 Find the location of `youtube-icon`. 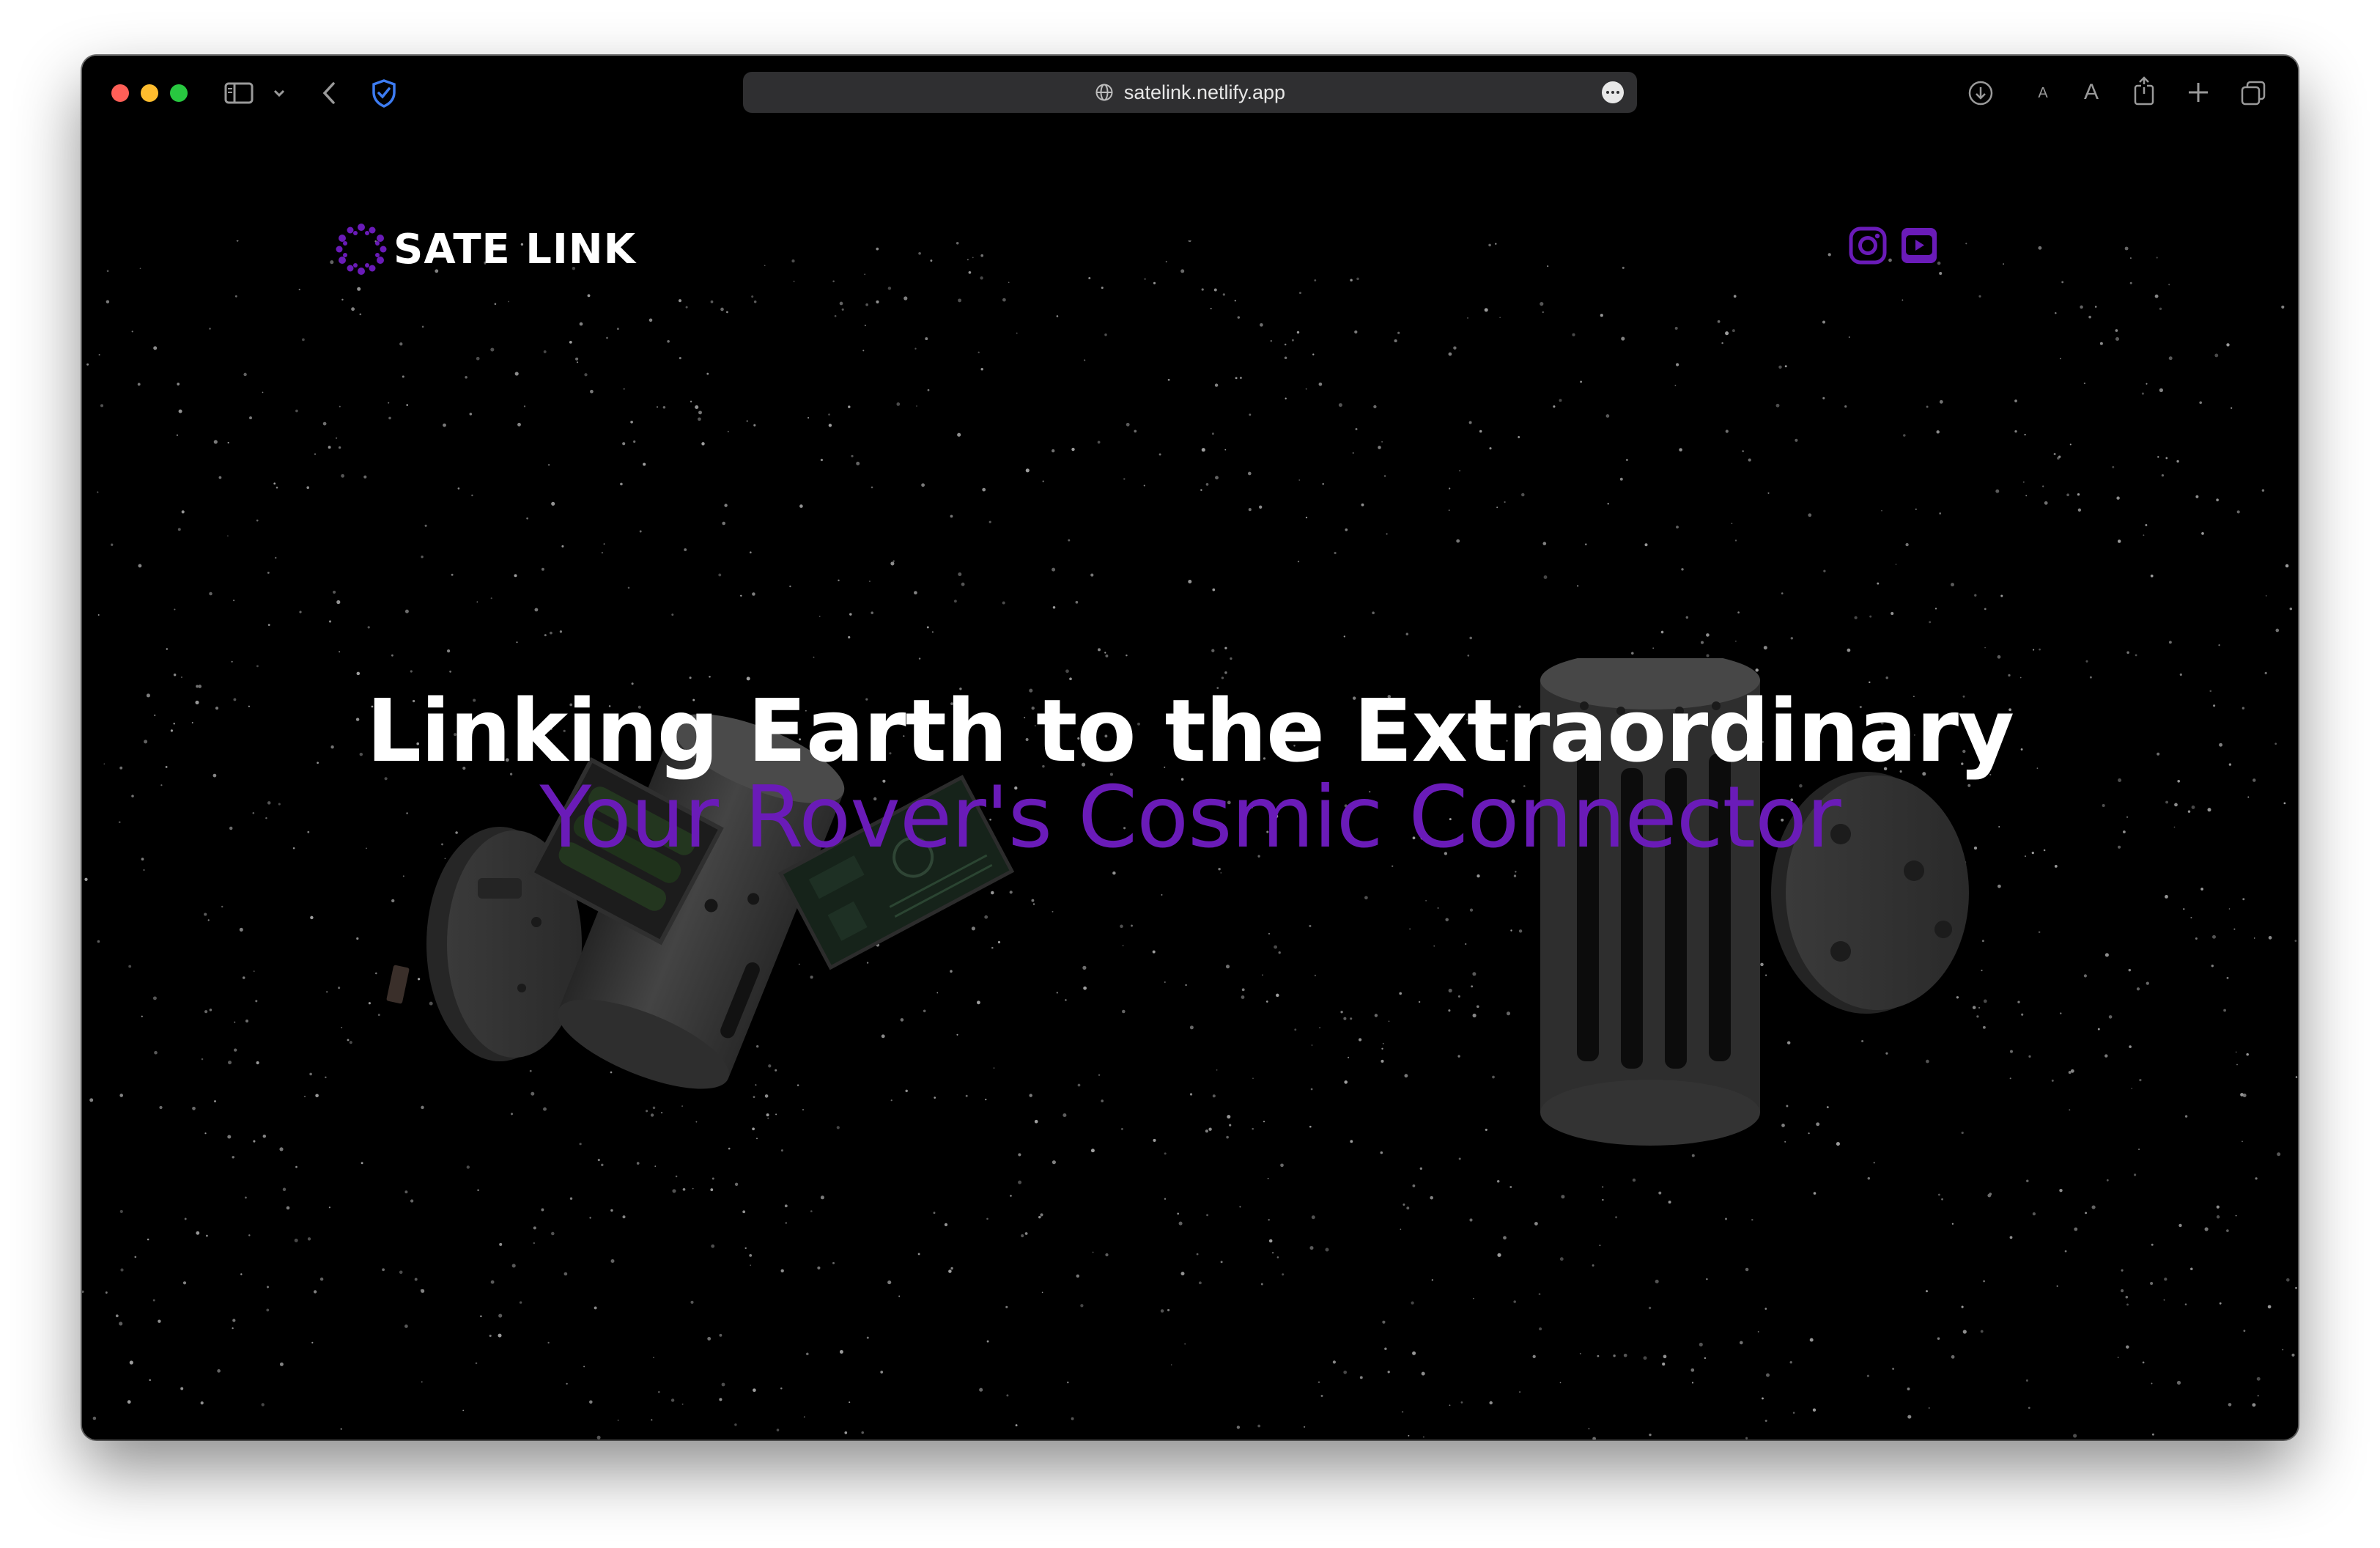

youtube-icon is located at coordinates (1919, 245).